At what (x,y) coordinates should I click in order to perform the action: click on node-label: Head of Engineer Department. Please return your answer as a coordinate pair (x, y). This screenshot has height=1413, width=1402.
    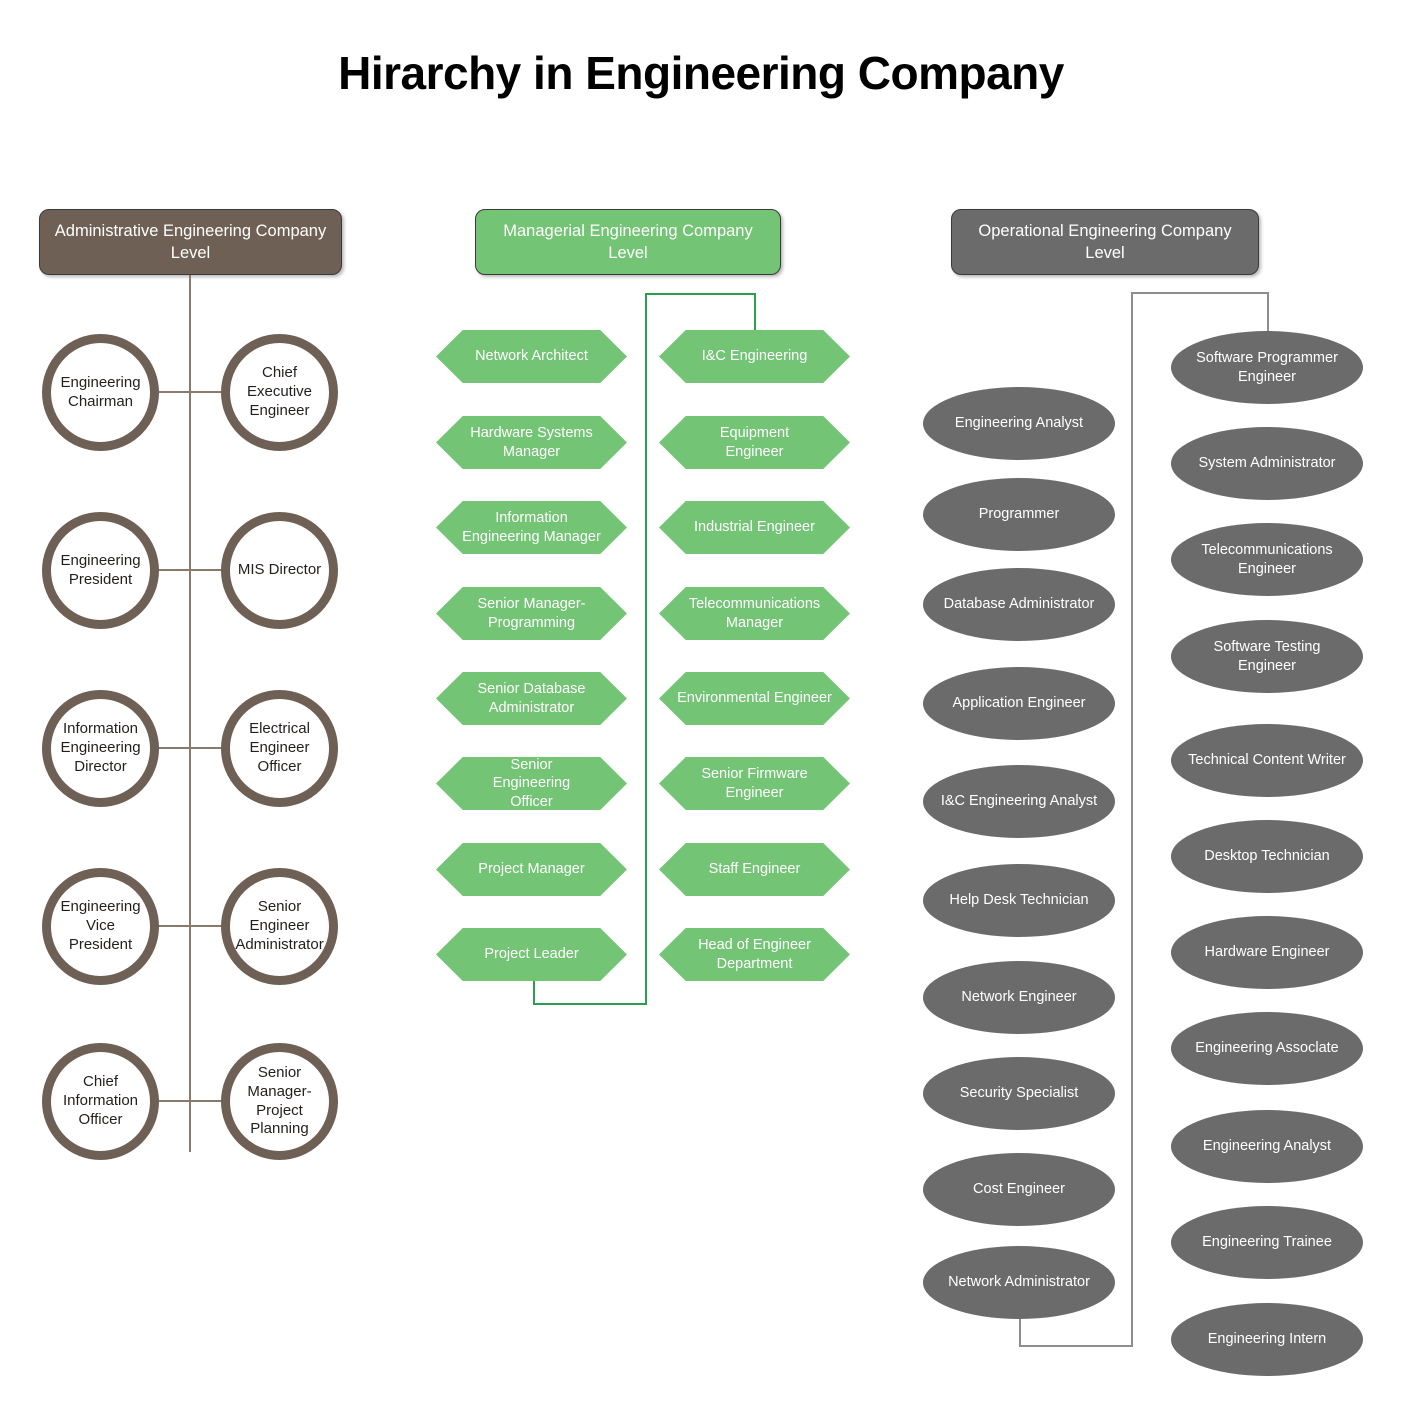
    Looking at the image, I should click on (754, 954).